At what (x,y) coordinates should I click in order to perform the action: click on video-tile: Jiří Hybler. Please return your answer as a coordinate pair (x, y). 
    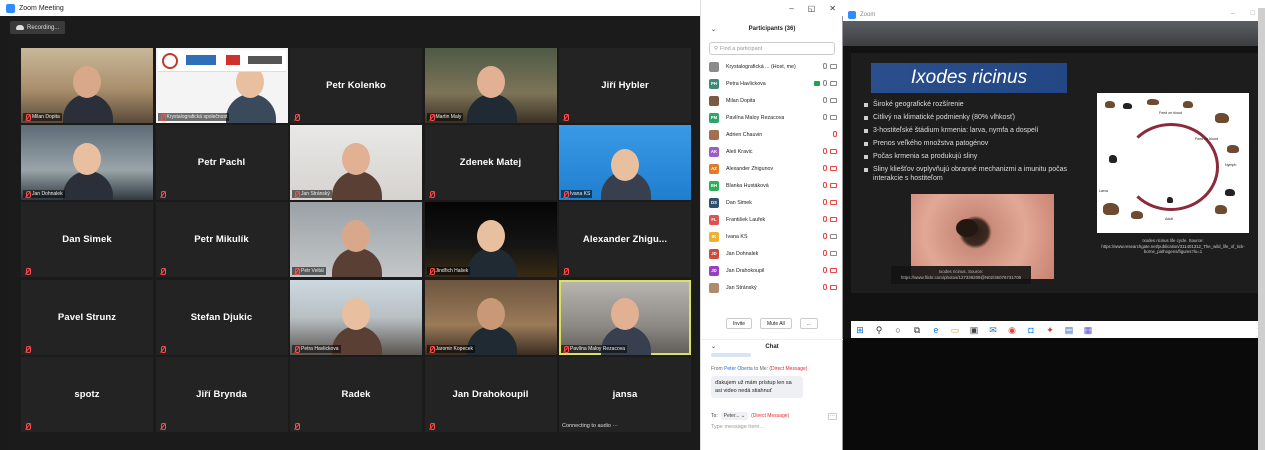
    Looking at the image, I should click on (625, 85).